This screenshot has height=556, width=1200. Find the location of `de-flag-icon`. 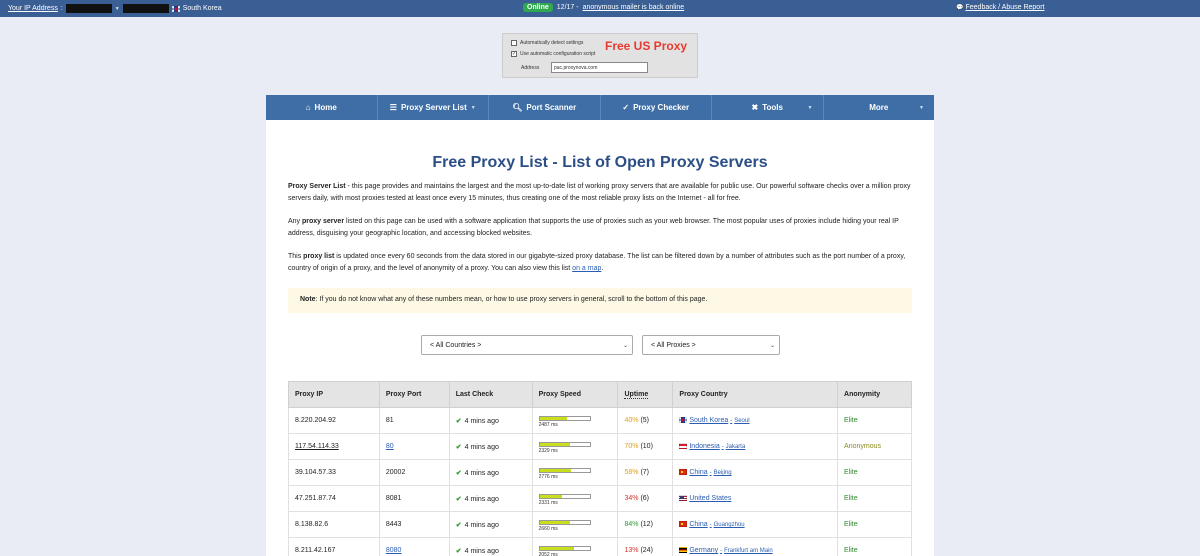

de-flag-icon is located at coordinates (683, 550).